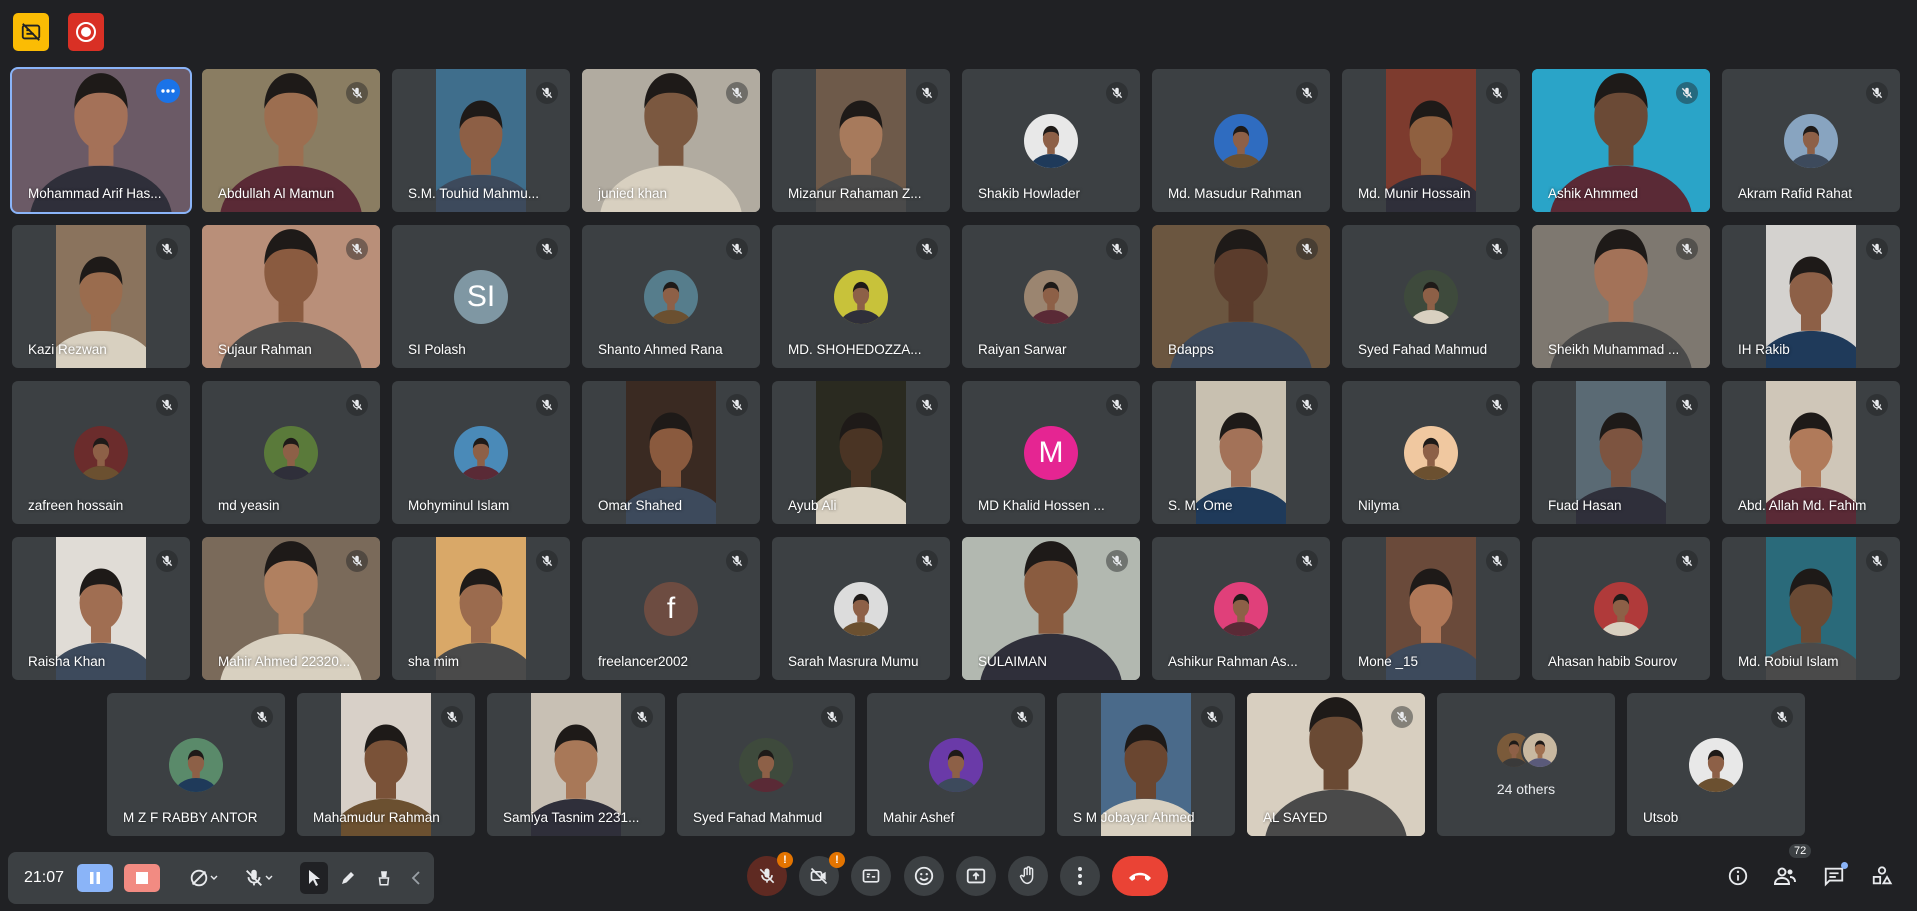  What do you see at coordinates (1585, 505) in the screenshot?
I see `participant-name: Fuad Hasan` at bounding box center [1585, 505].